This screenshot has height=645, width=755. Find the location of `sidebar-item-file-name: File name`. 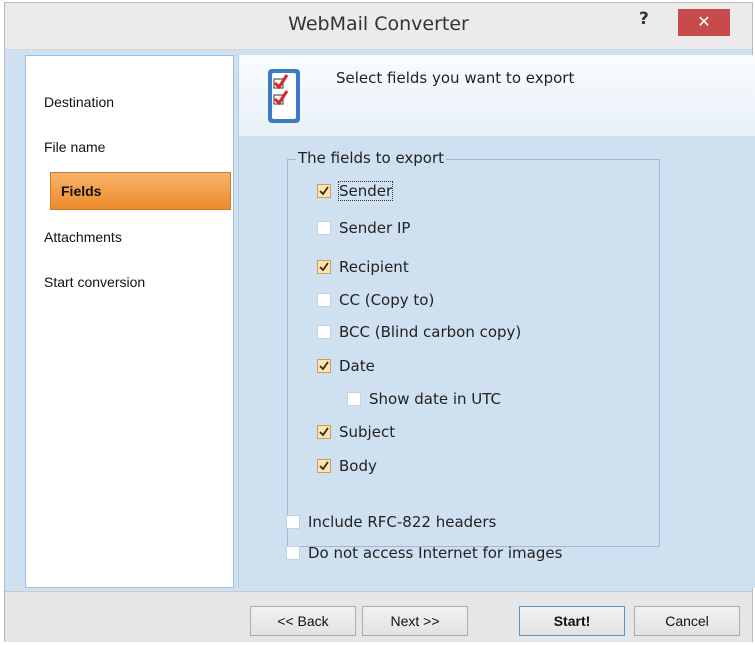

sidebar-item-file-name: File name is located at coordinates (139, 147).